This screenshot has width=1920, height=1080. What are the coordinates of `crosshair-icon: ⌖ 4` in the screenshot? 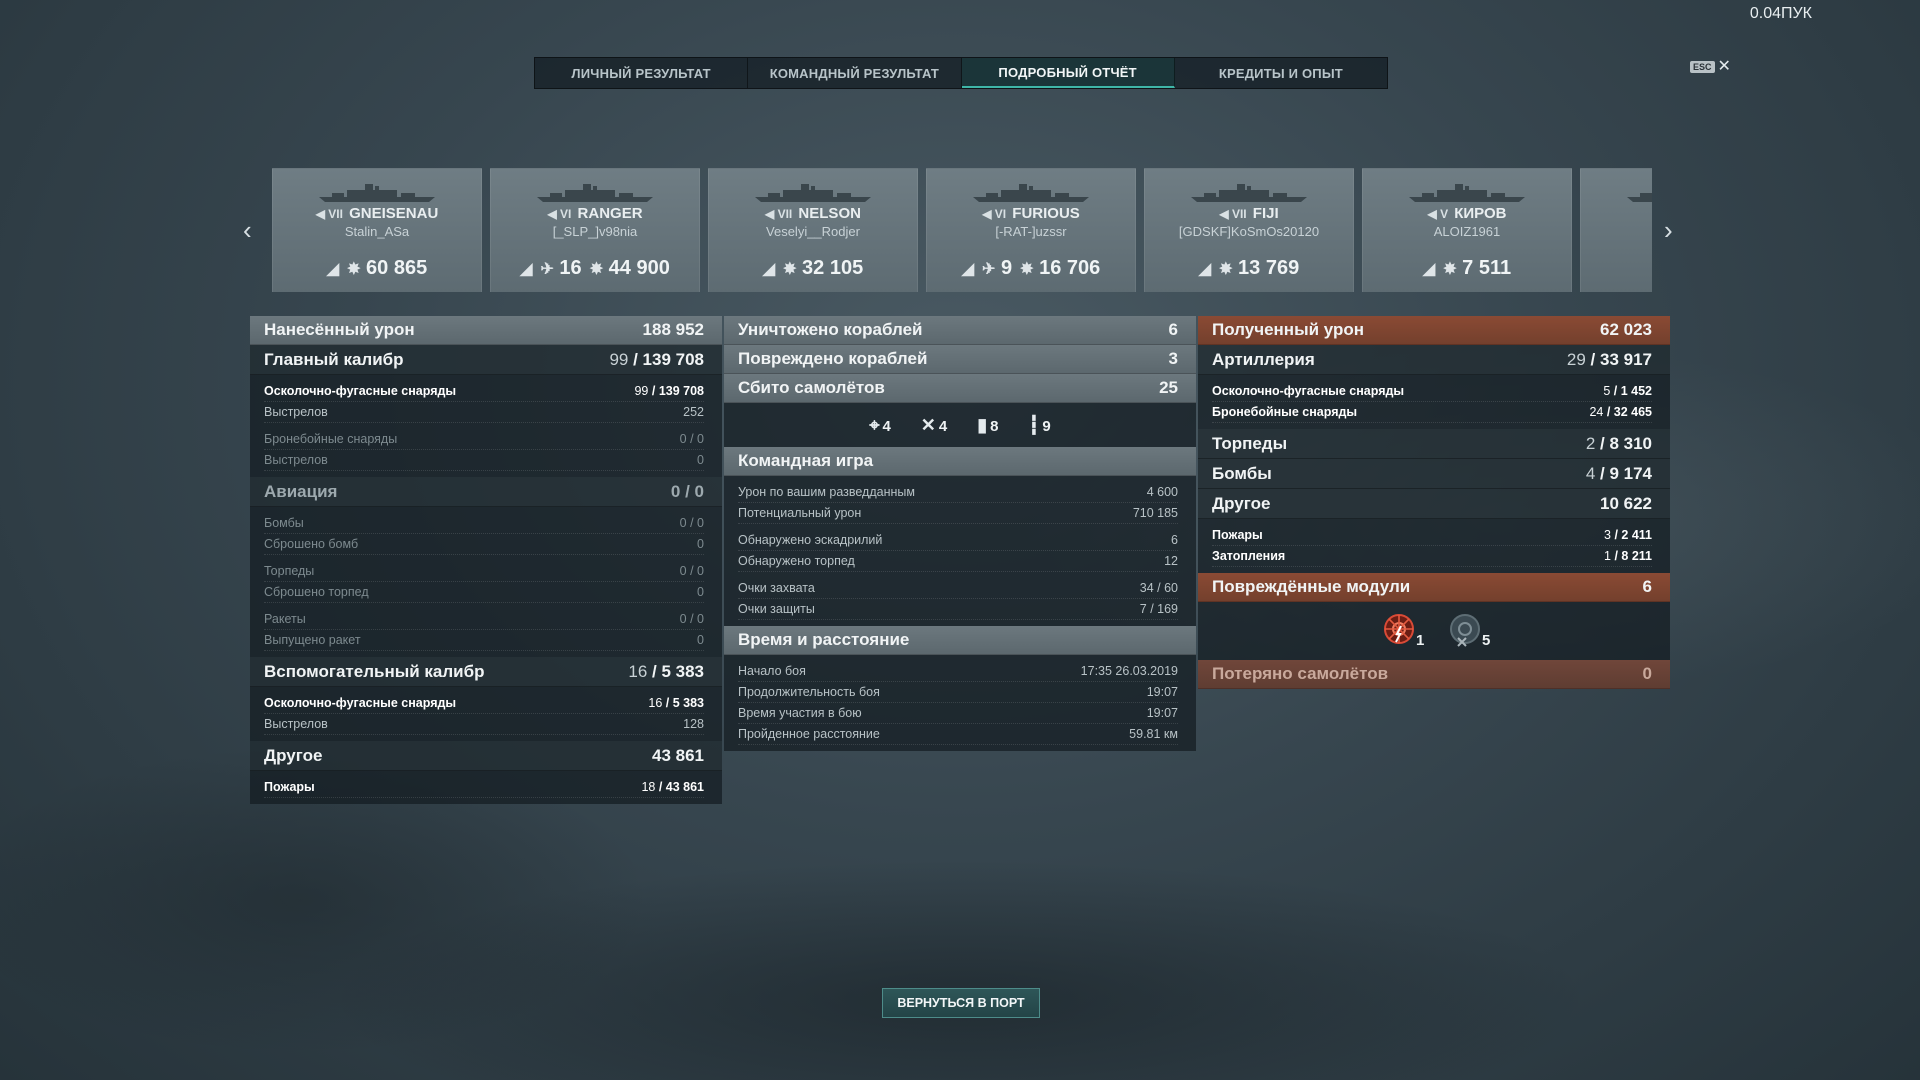 It's located at (880, 424).